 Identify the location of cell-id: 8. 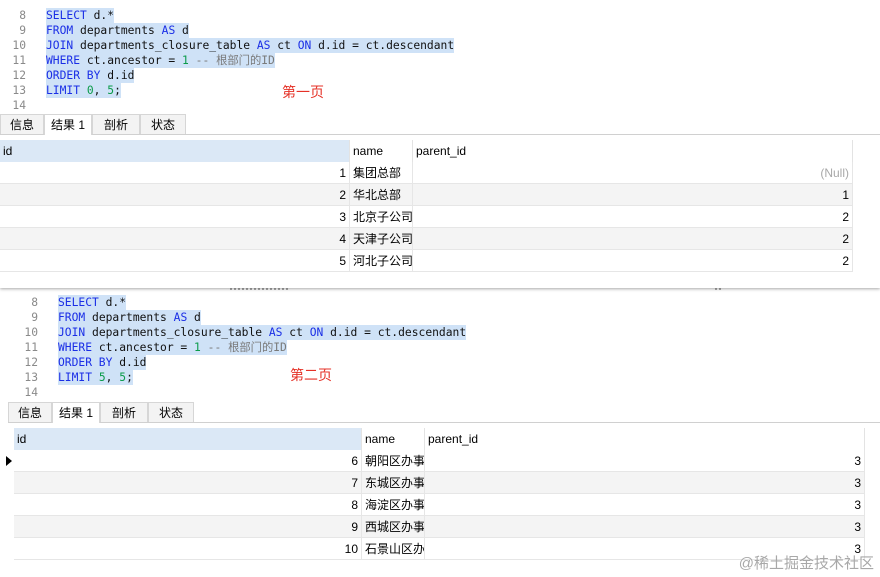
(188, 505).